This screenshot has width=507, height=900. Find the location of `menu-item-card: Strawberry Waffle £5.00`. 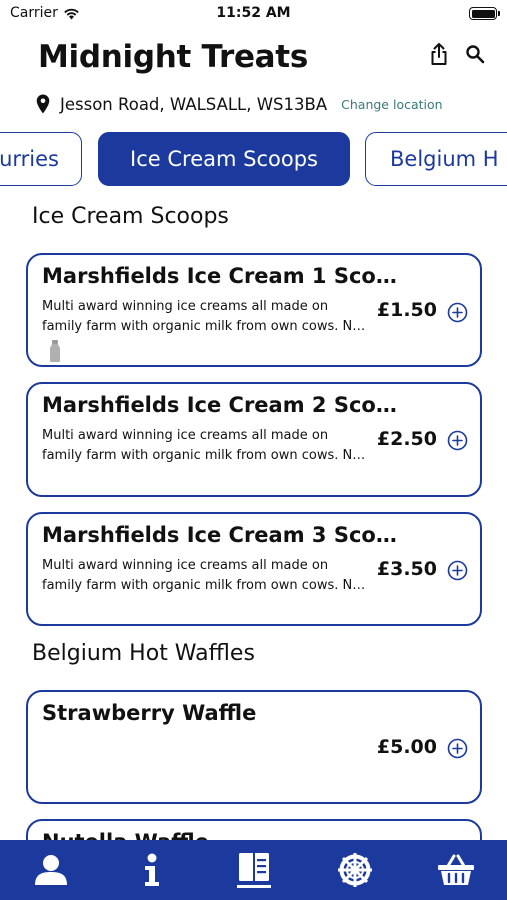

menu-item-card: Strawberry Waffle £5.00 is located at coordinates (254, 747).